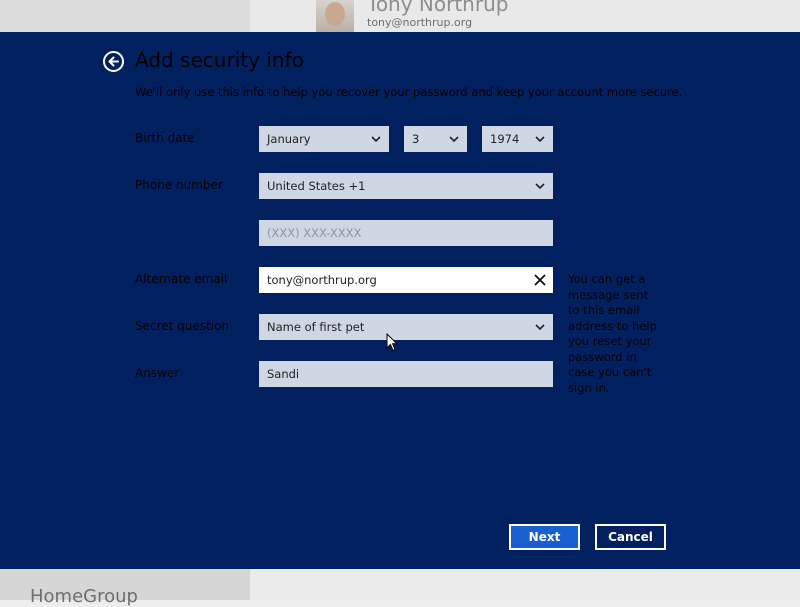  What do you see at coordinates (420, 22) in the screenshot?
I see `background-user-email: tony@northrup.org` at bounding box center [420, 22].